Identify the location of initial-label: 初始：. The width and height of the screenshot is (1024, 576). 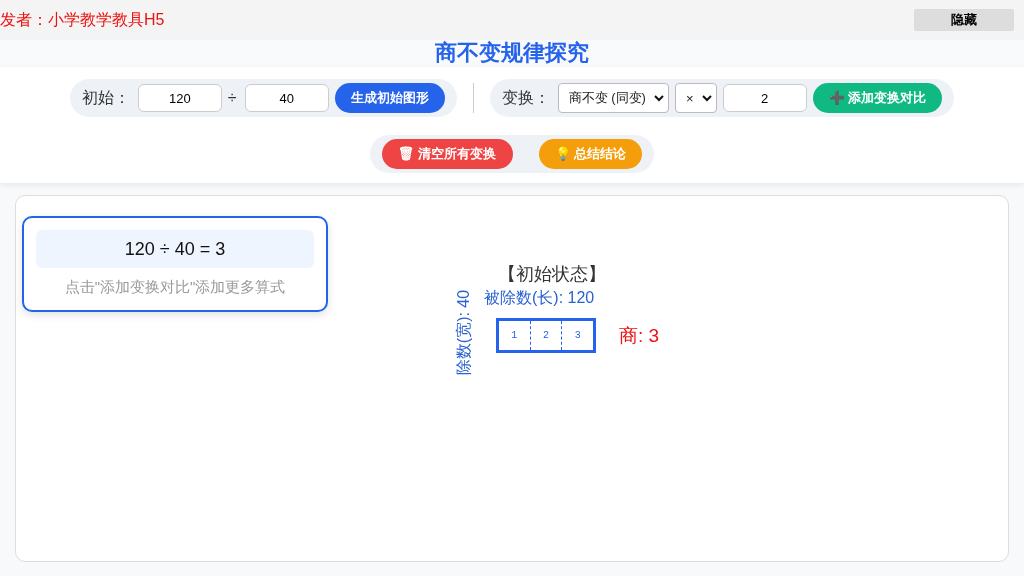
(105, 97).